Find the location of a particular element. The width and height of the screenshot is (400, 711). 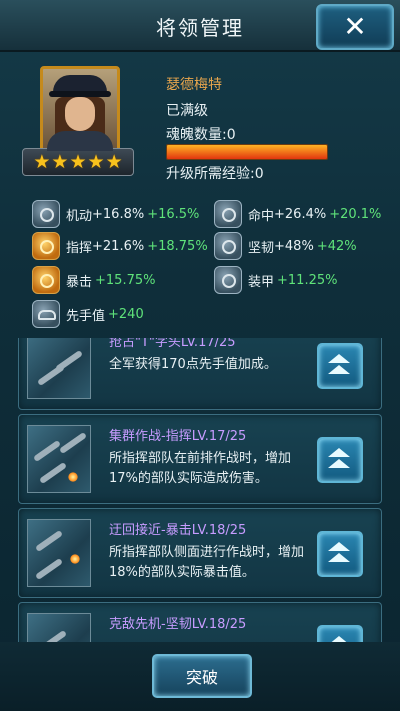

breakthrough-button: 突破 is located at coordinates (202, 676).